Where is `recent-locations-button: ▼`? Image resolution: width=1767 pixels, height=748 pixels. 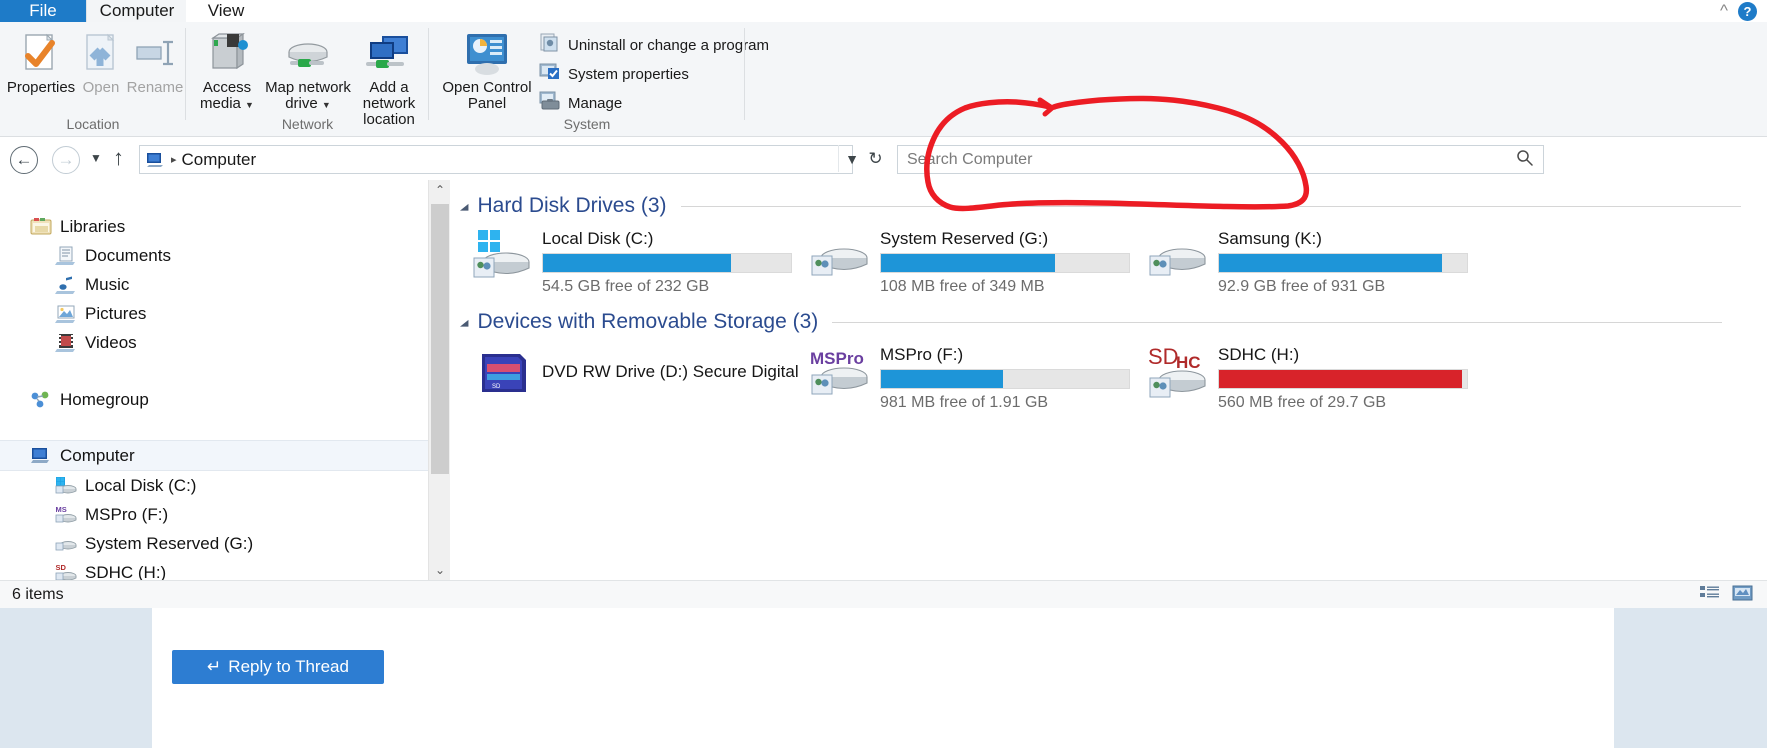
recent-locations-button: ▼ is located at coordinates (96, 158).